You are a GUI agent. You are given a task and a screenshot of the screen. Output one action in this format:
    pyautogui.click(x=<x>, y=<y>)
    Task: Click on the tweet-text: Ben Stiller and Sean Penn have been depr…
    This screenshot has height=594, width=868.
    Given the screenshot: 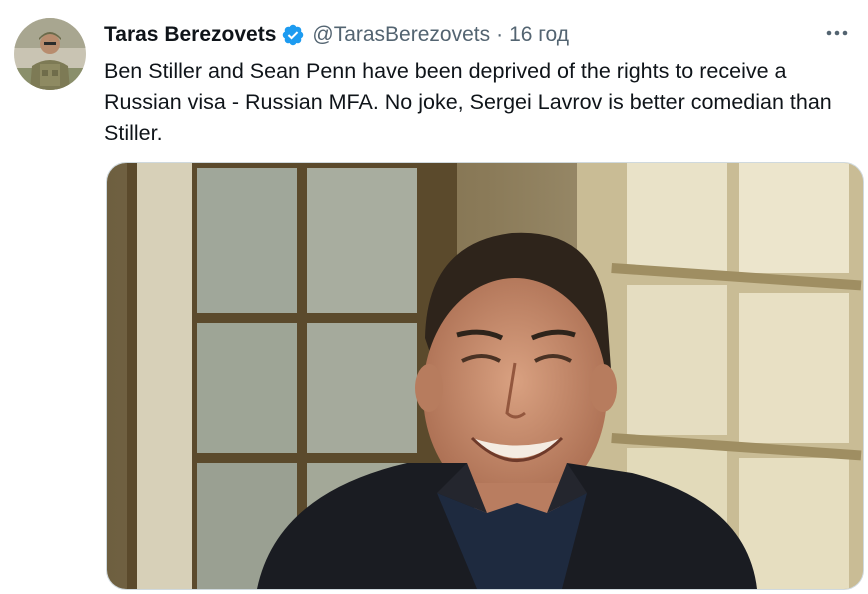 What is the action you would take?
    pyautogui.click(x=468, y=102)
    